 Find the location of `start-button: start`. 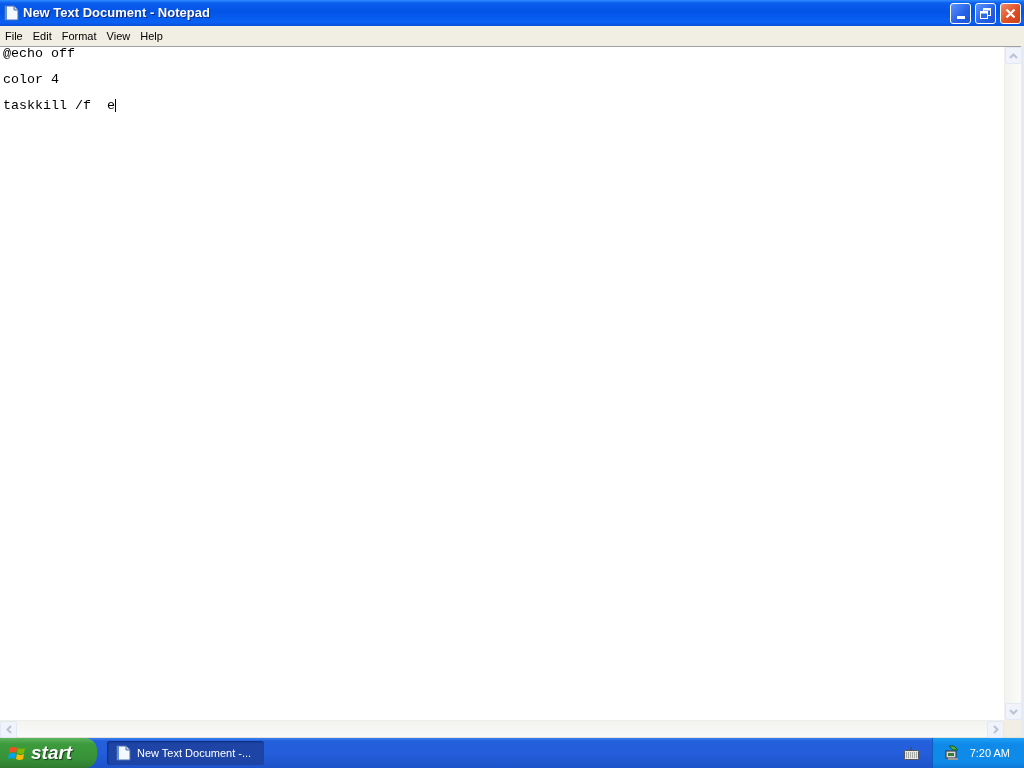

start-button: start is located at coordinates (48, 753).